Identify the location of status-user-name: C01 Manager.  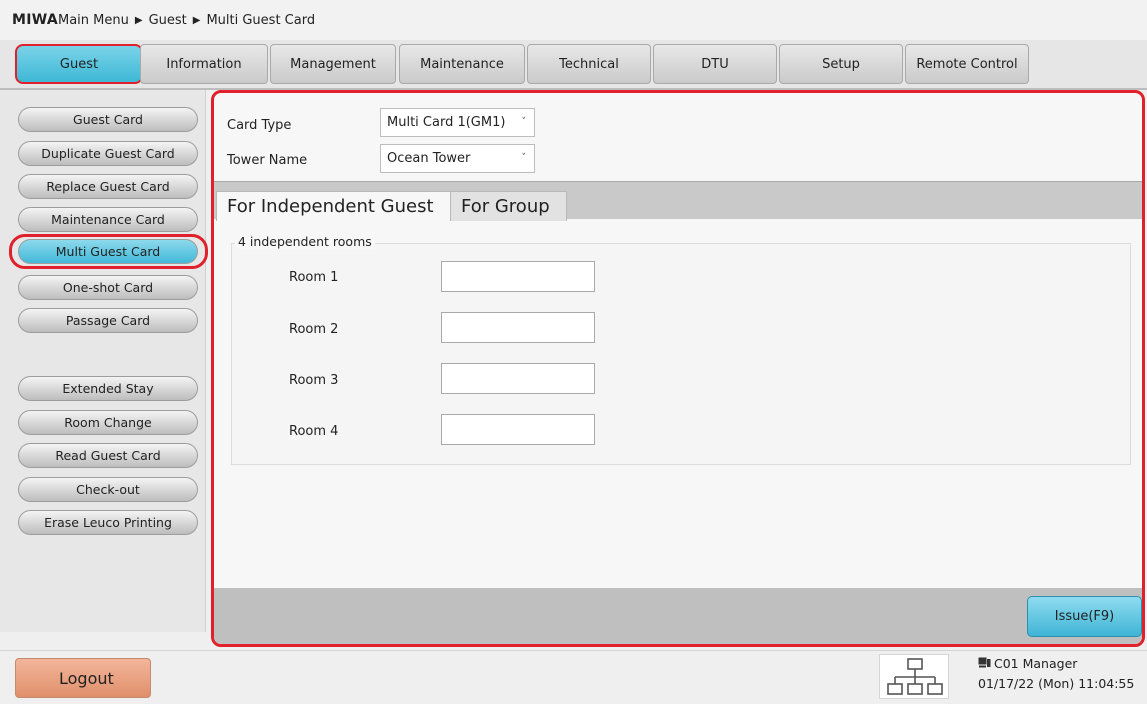
(1036, 663).